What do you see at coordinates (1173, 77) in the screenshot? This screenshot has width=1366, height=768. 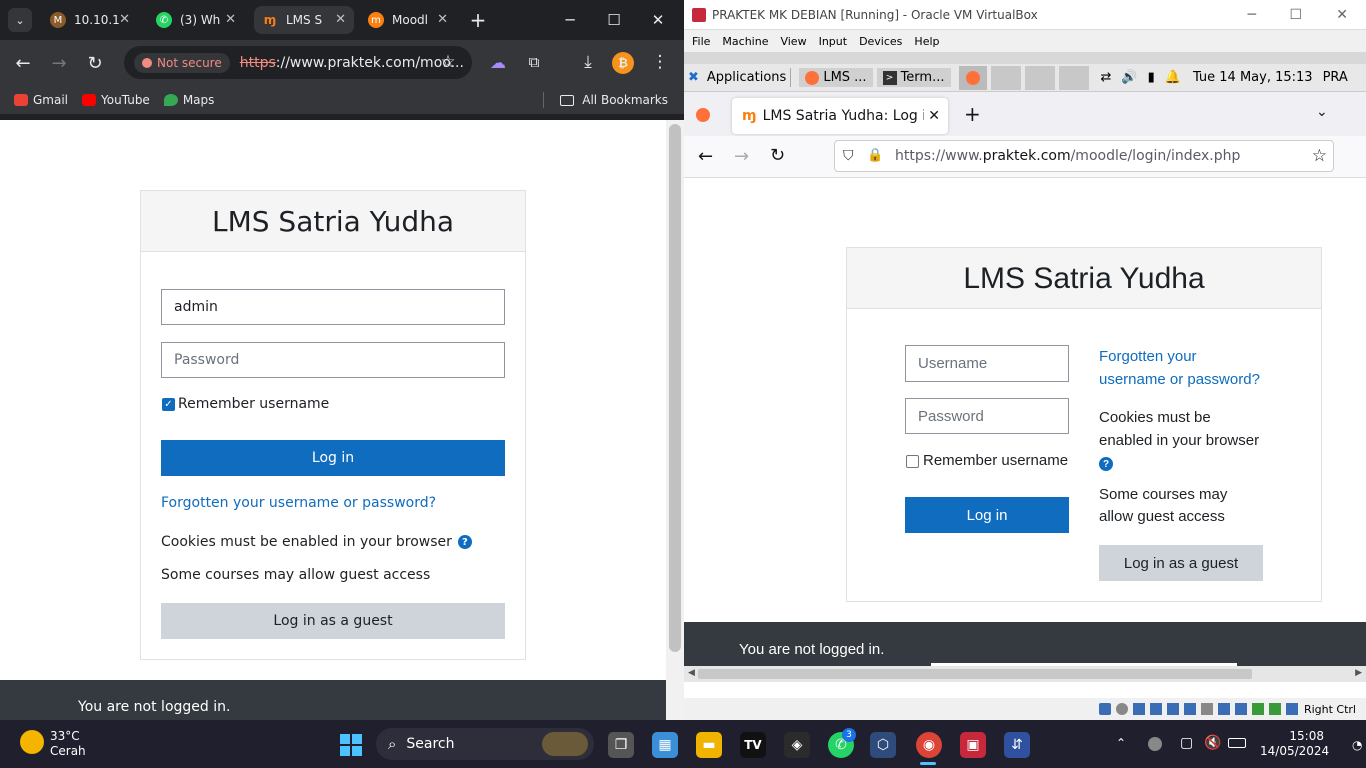 I see `notification-bell-icon: 🔔` at bounding box center [1173, 77].